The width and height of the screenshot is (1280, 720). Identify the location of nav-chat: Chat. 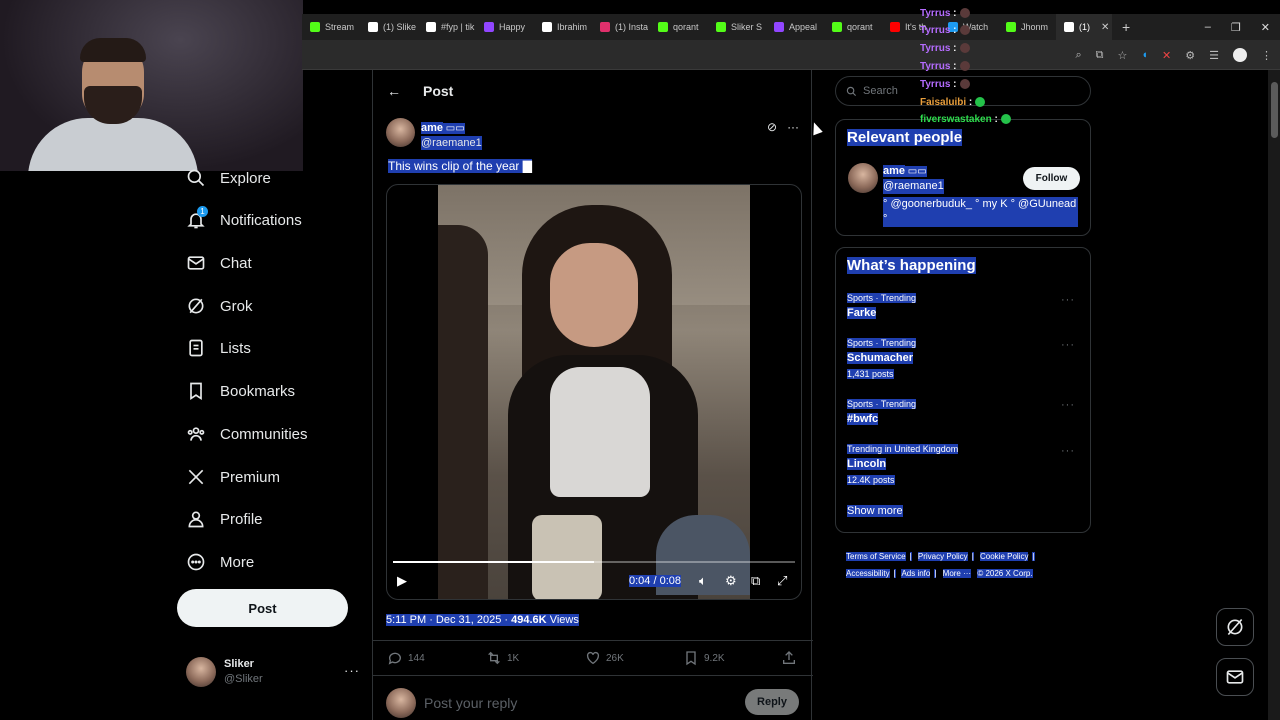
(219, 263).